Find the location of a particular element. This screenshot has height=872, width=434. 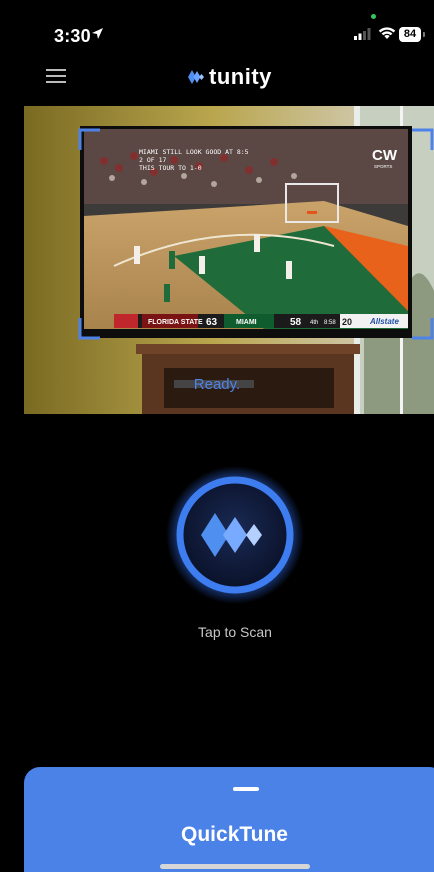

tv-caption-line-3: THIS TOUR TO 1-0 is located at coordinates (170, 168).